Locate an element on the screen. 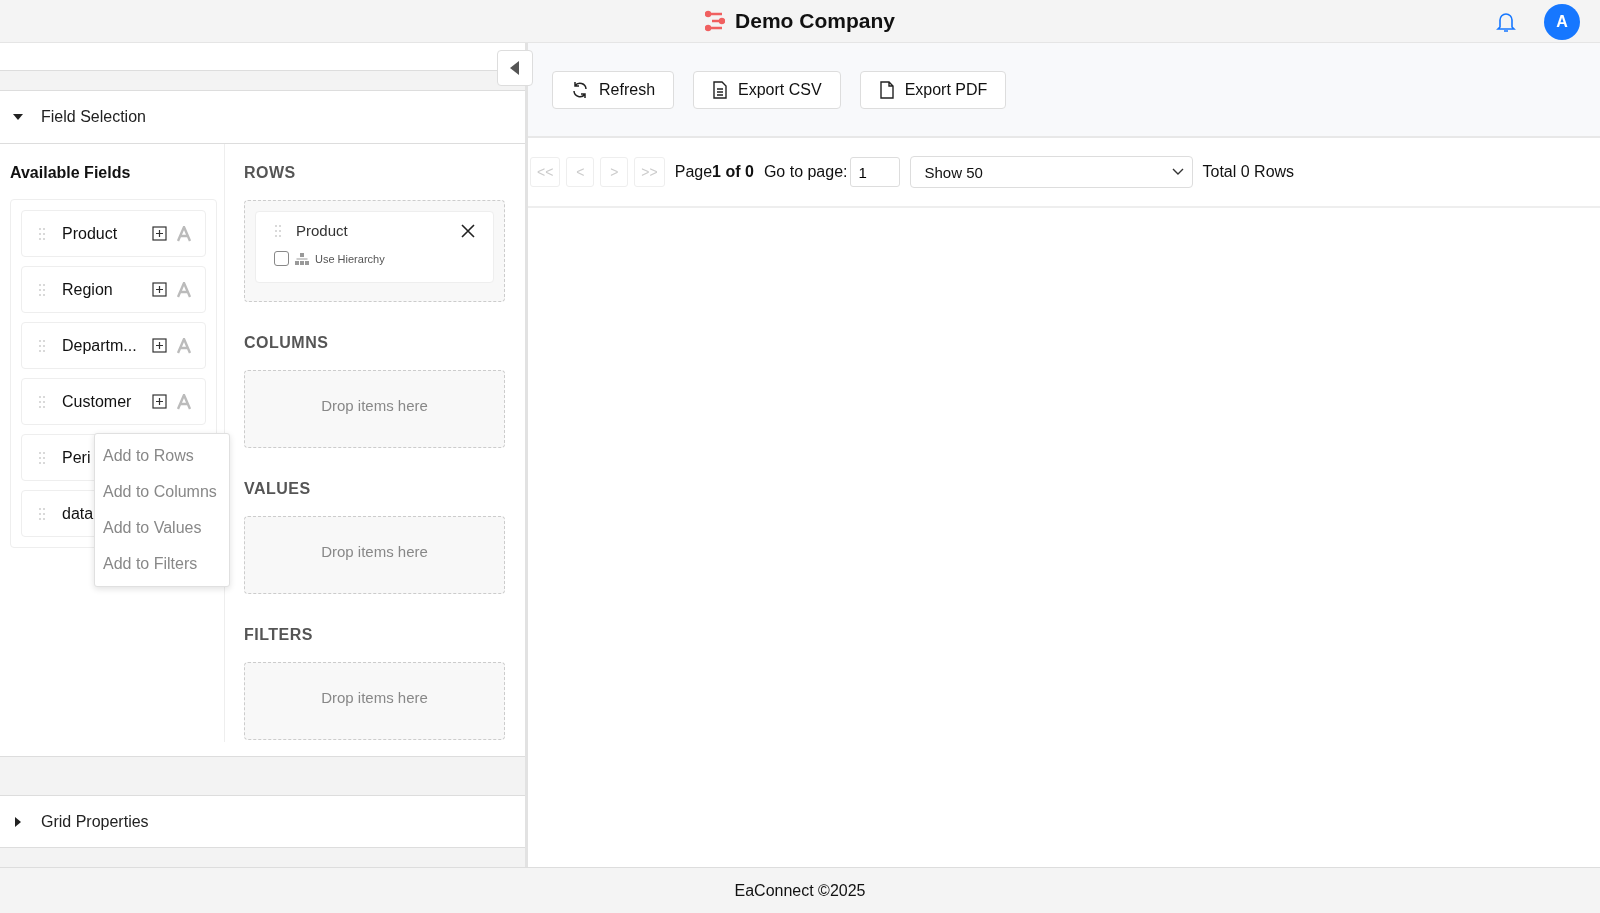 The width and height of the screenshot is (1600, 913). zone-title: COLUMNS is located at coordinates (287, 343).